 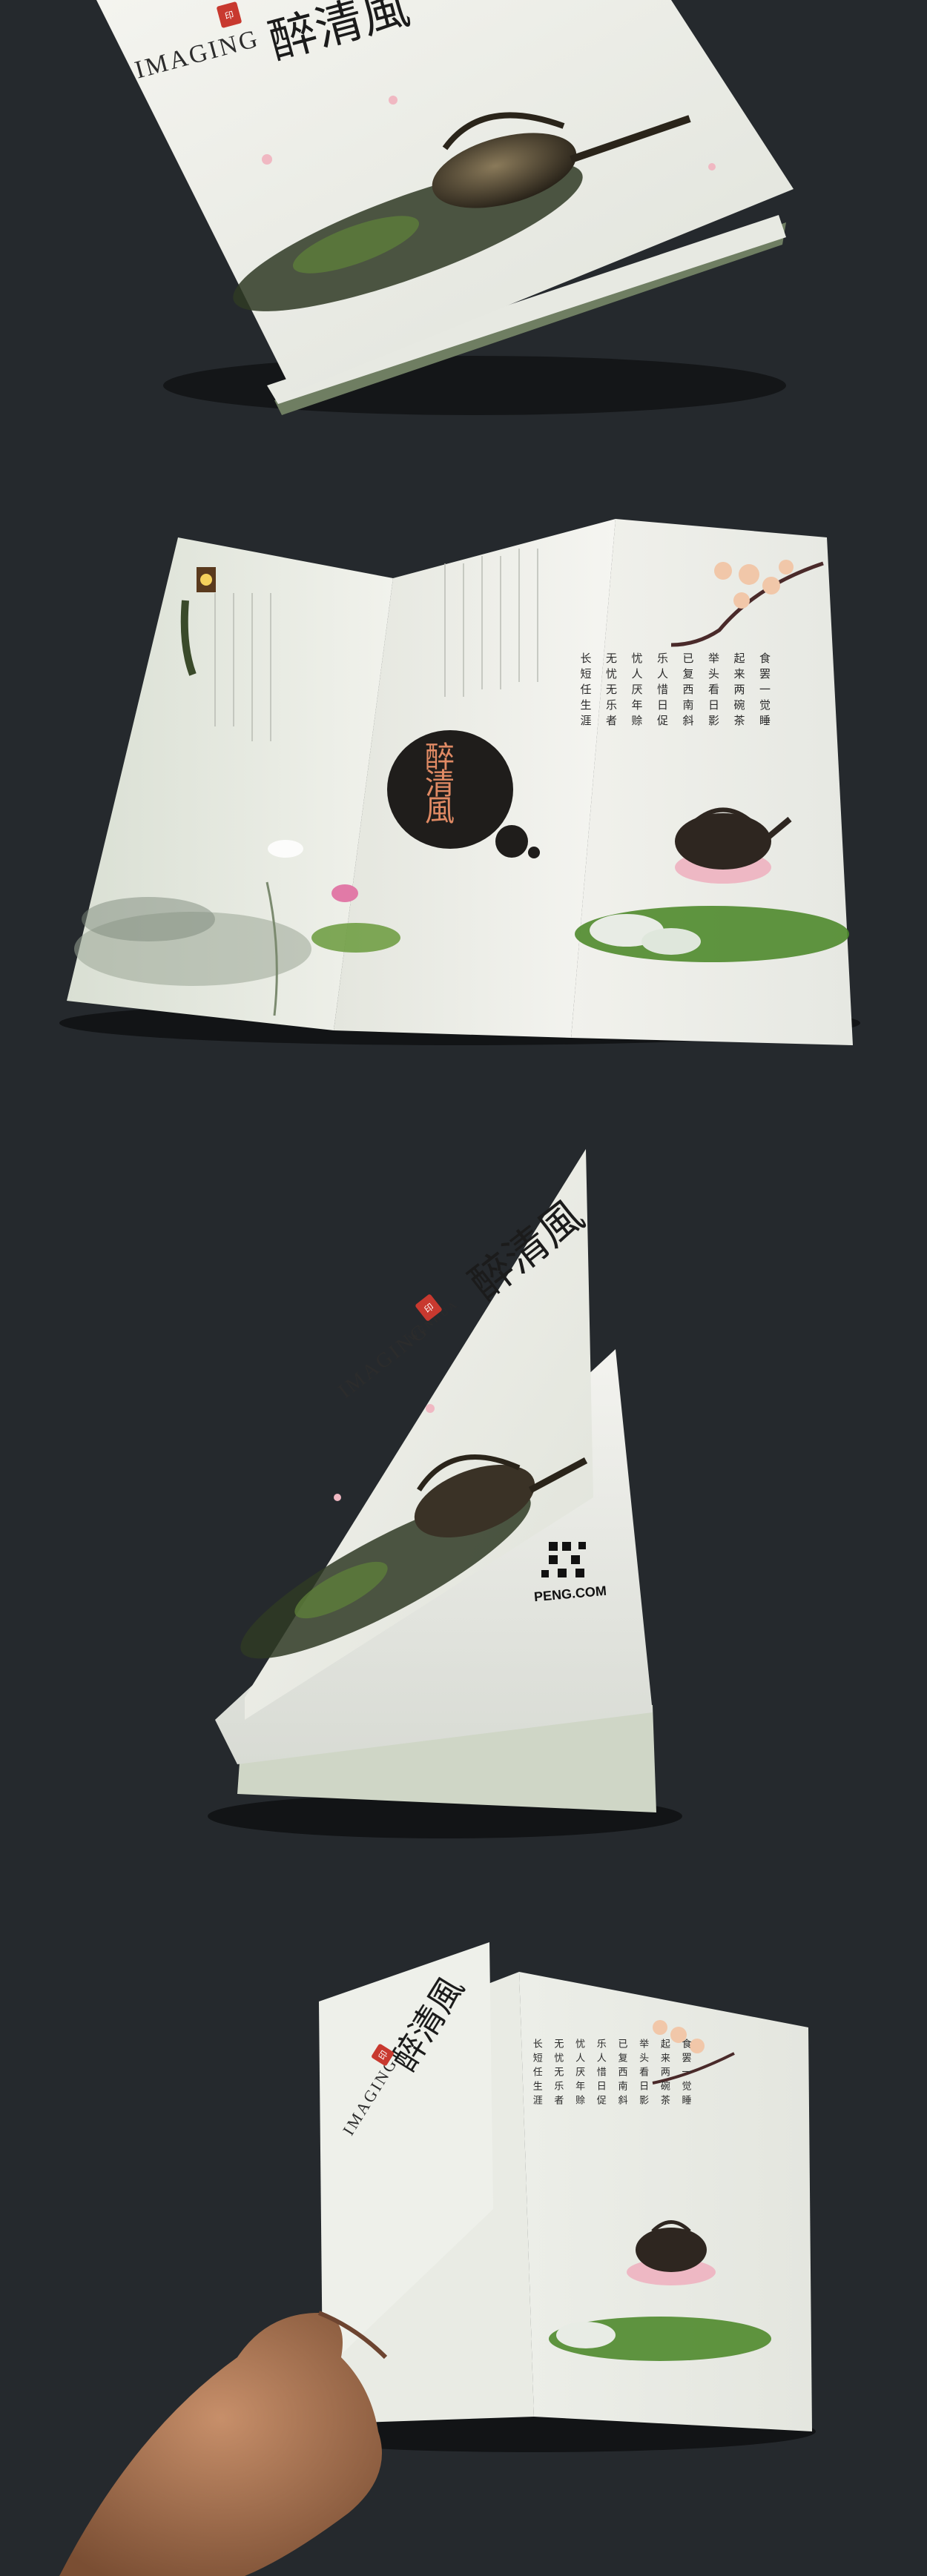 What do you see at coordinates (600, 2074) in the screenshot?
I see `poem4-column-5: 乐人惜日促` at bounding box center [600, 2074].